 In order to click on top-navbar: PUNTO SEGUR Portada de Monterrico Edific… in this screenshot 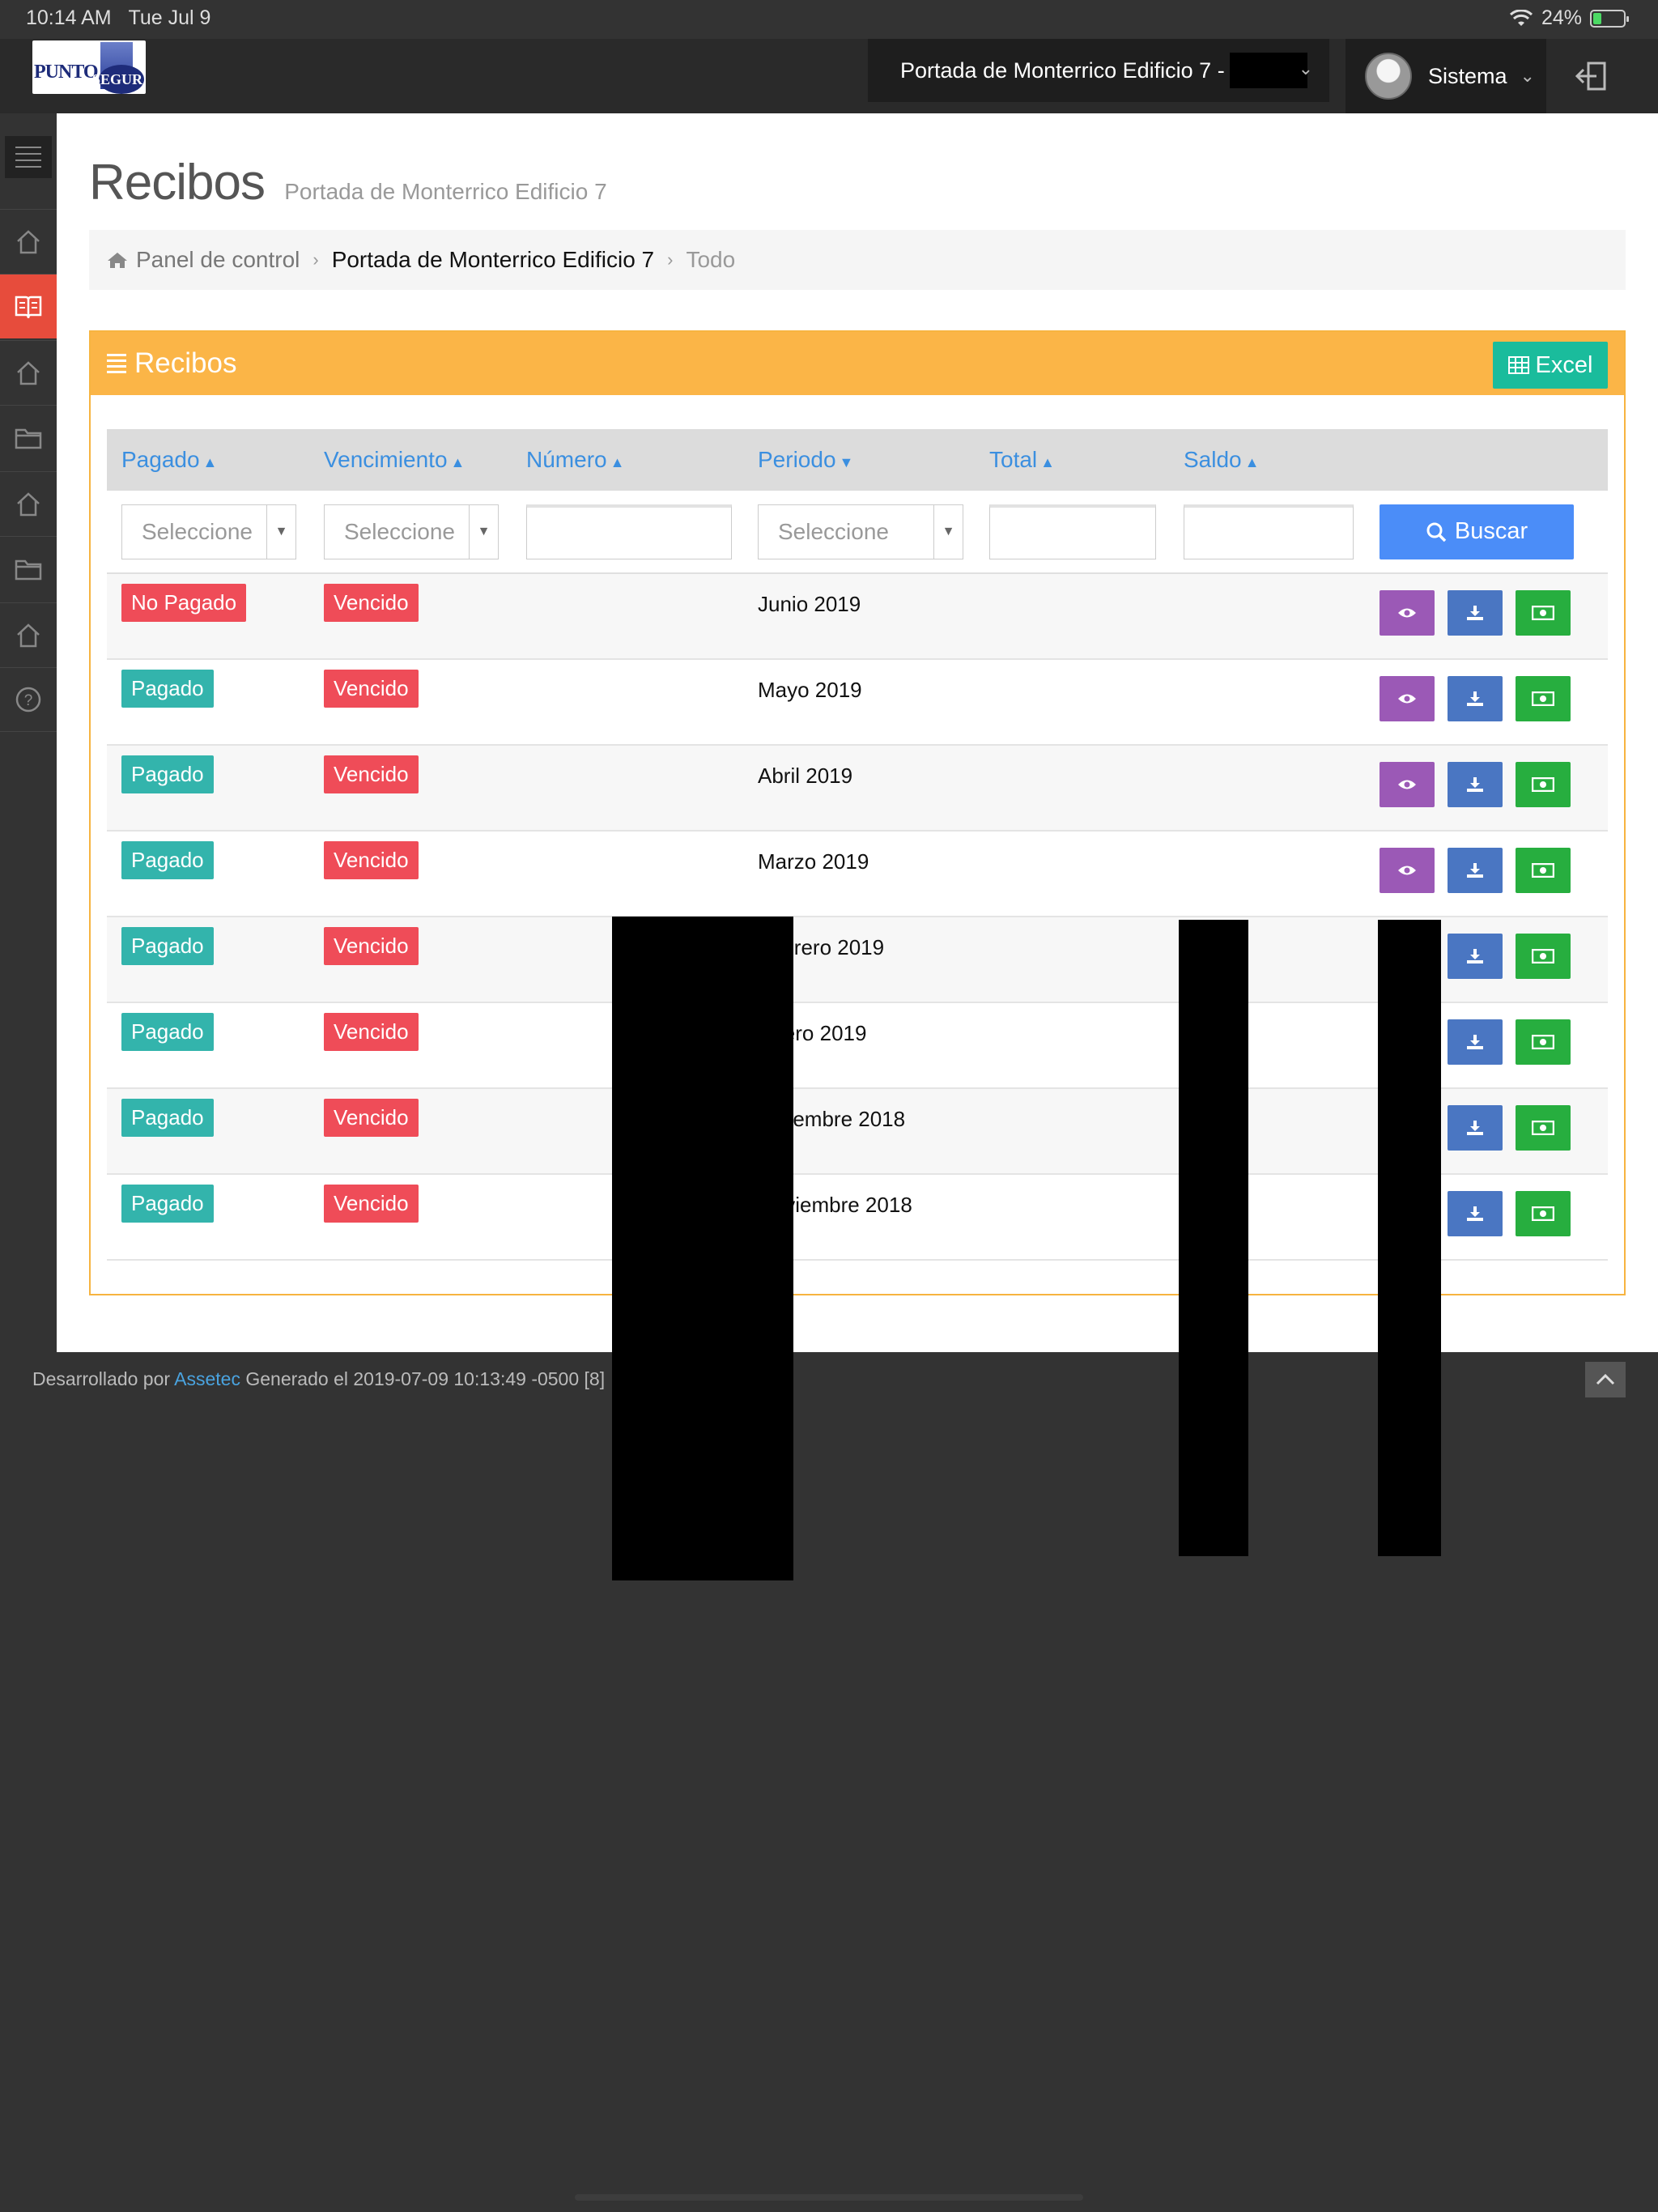, I will do `click(829, 76)`.